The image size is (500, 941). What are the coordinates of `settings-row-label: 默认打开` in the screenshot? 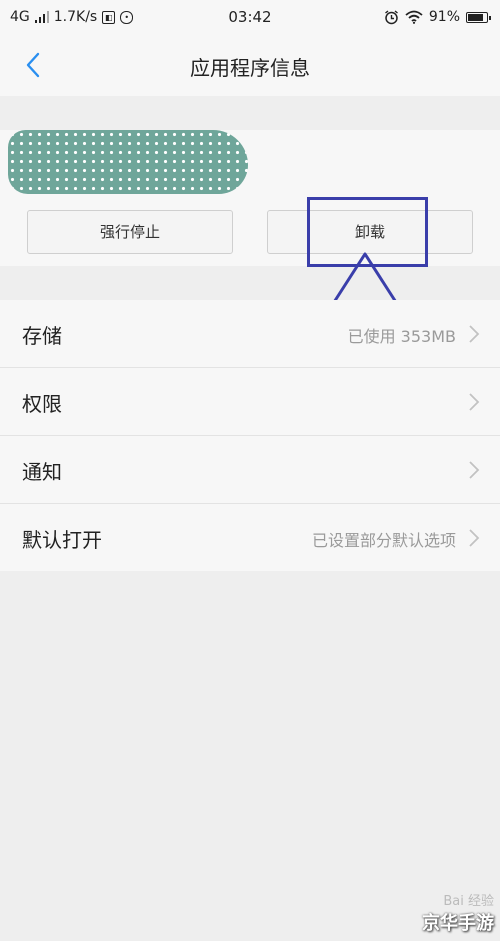 It's located at (62, 540).